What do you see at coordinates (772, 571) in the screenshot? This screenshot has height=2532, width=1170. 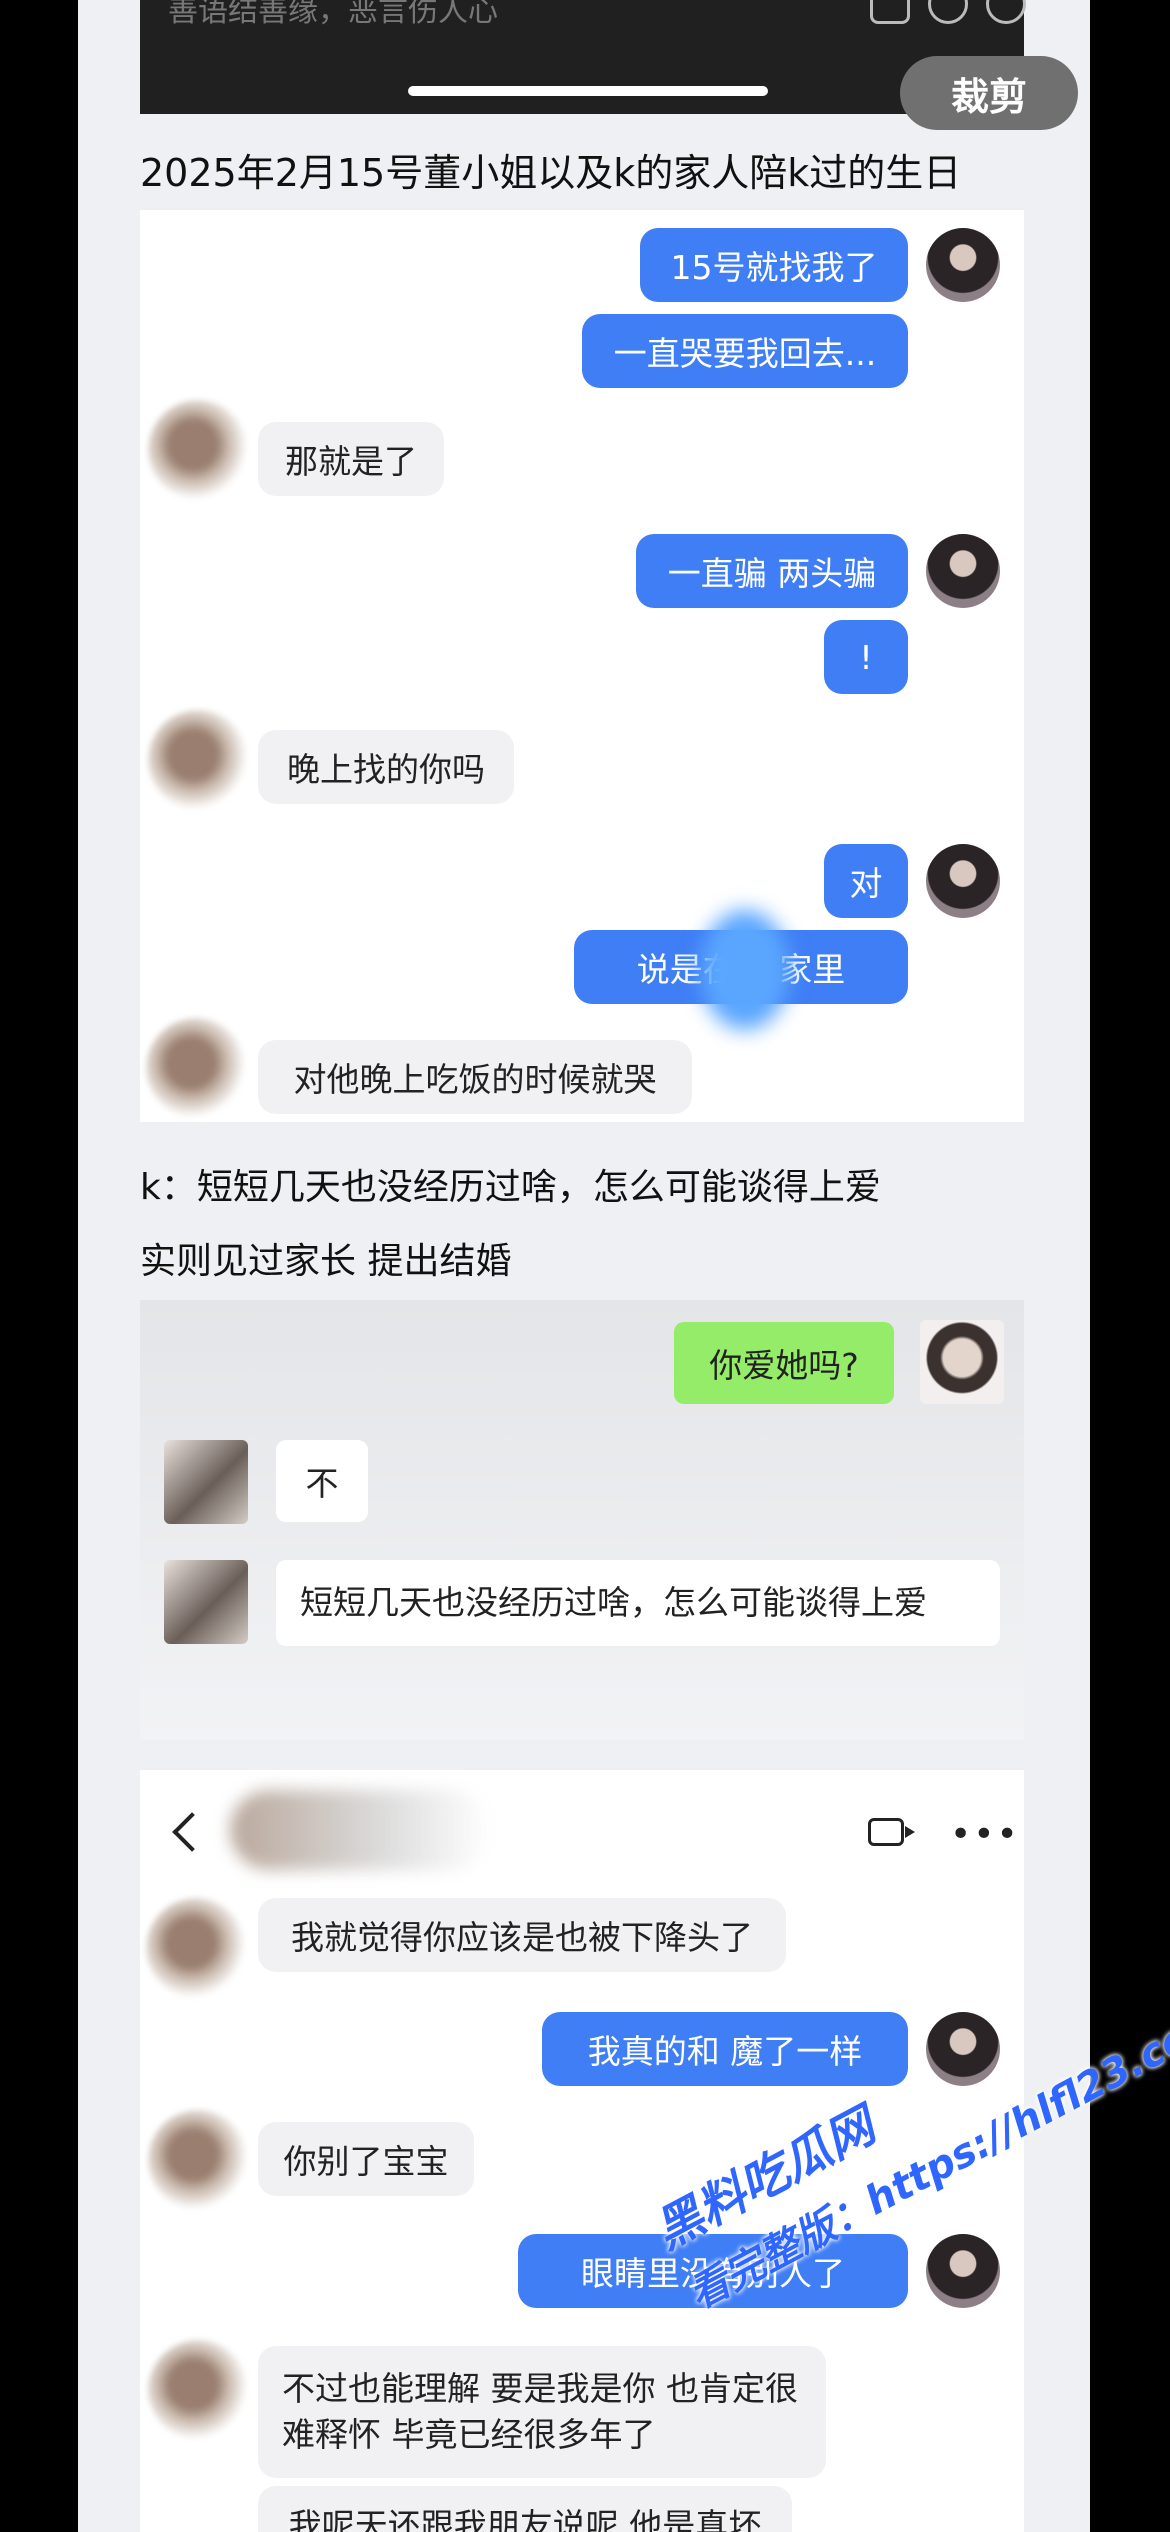 I see `message-bubble: 一直骗 两头骗` at bounding box center [772, 571].